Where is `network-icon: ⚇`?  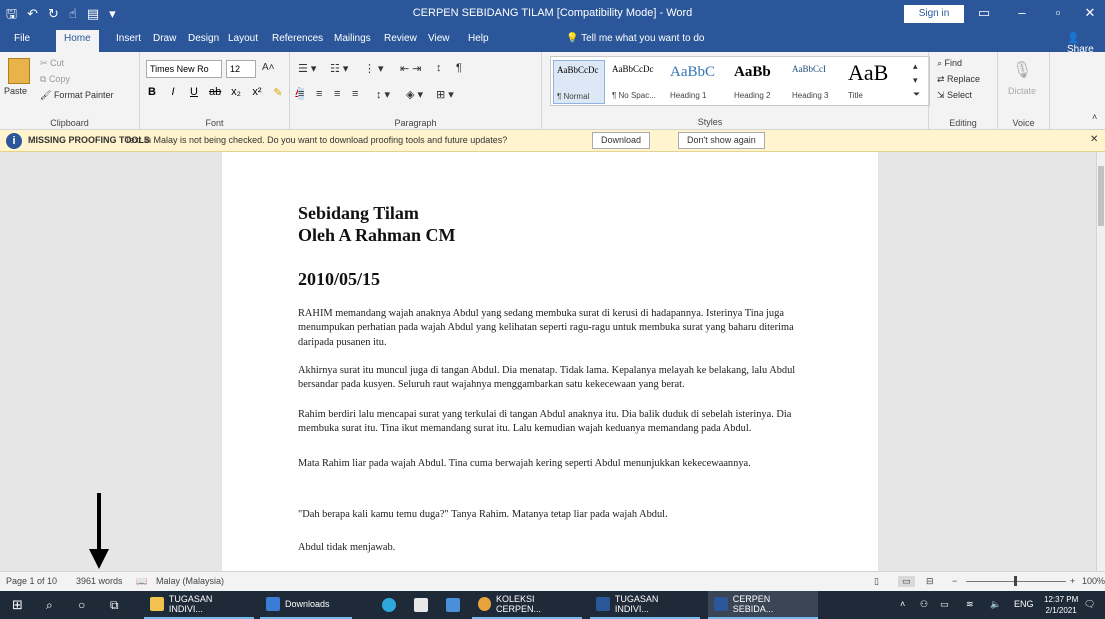
network-icon: ⚇ is located at coordinates (924, 604).